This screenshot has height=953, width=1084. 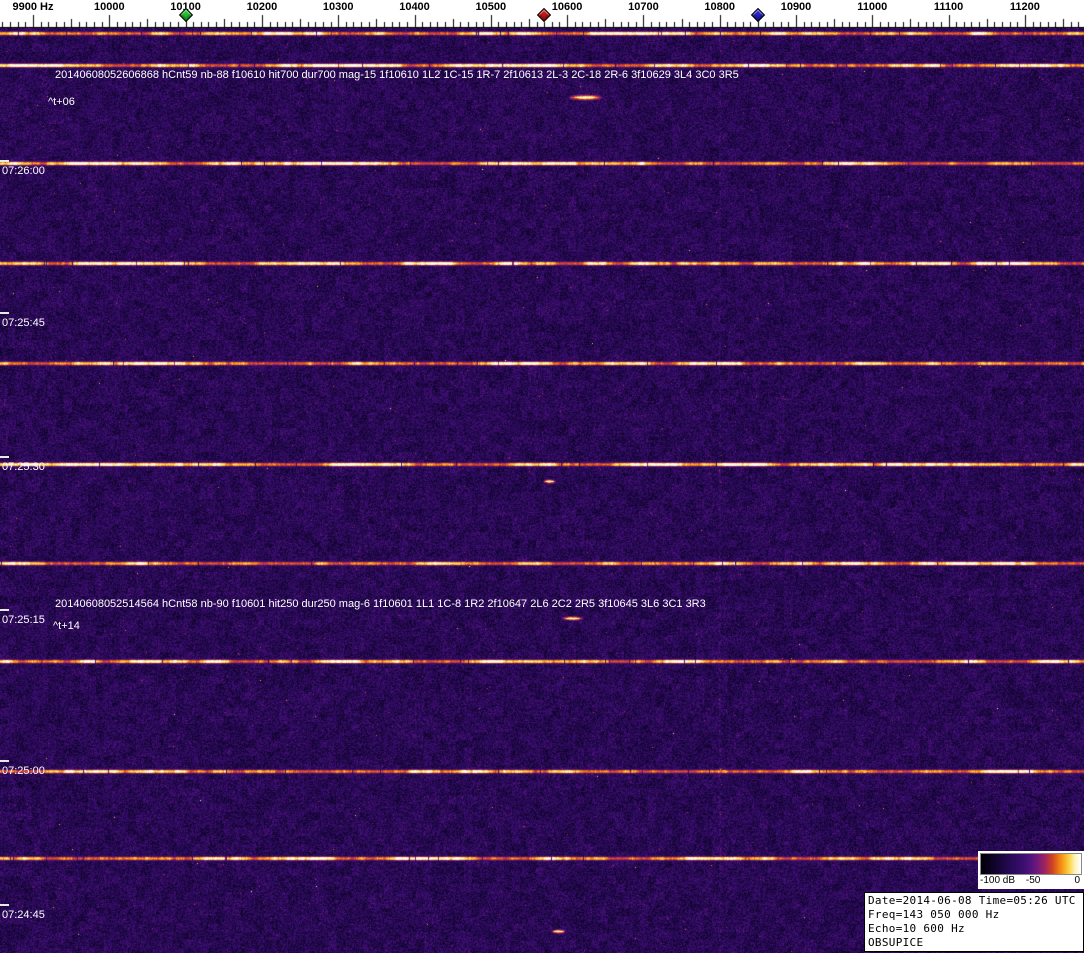 I want to click on time-label: 07:26:00, so click(x=23, y=171).